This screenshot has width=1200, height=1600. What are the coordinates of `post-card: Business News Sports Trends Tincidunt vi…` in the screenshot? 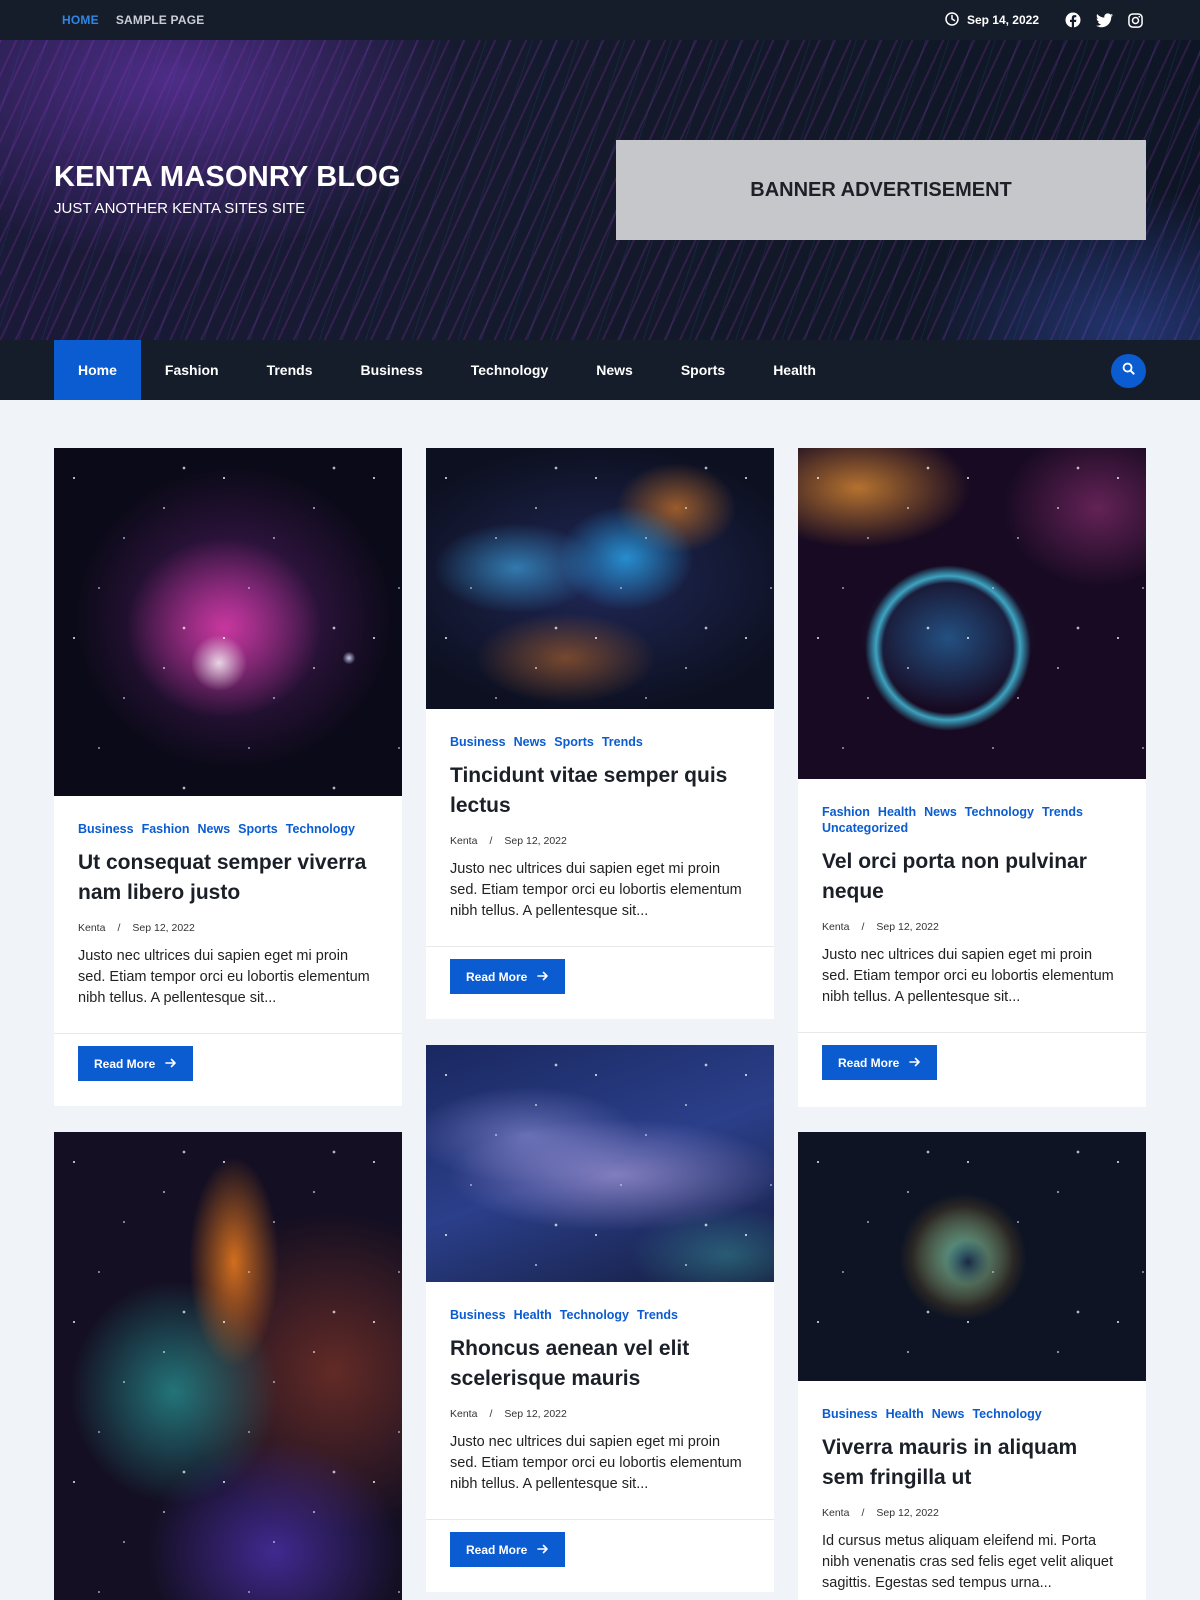 It's located at (600, 733).